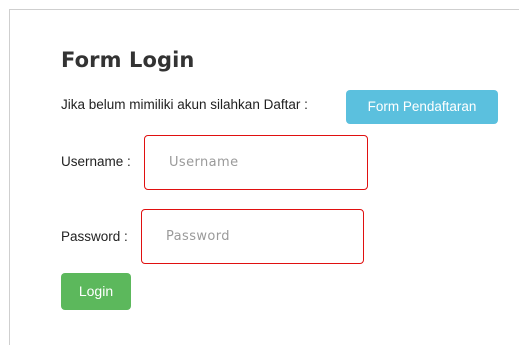 This screenshot has height=345, width=519. Describe the element at coordinates (96, 291) in the screenshot. I see `login-button: Login` at that location.